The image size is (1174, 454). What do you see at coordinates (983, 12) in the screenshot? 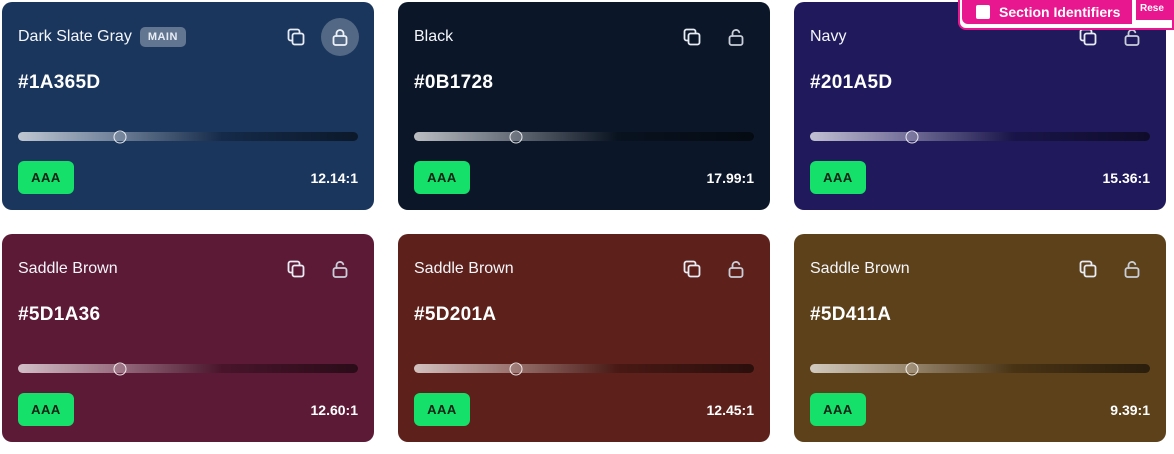
I see `section-identifiers-checkbox` at bounding box center [983, 12].